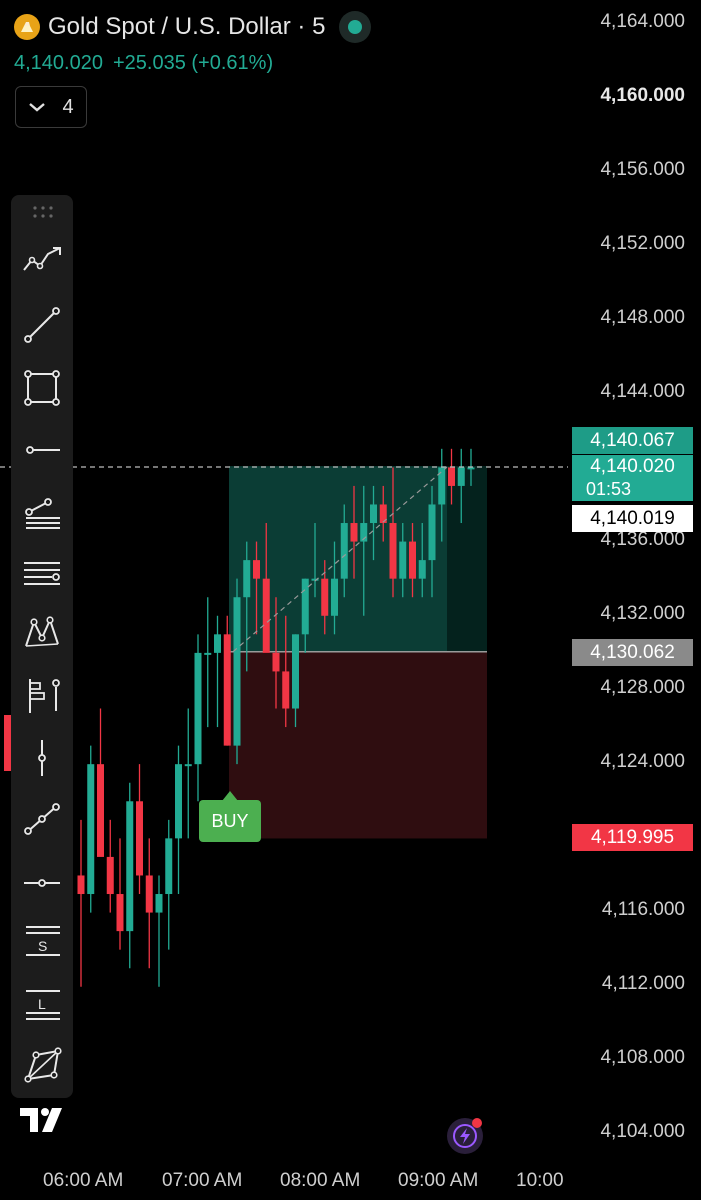 The width and height of the screenshot is (701, 1200). Describe the element at coordinates (642, 1057) in the screenshot. I see `price-axis-label: 4,108.000` at that location.